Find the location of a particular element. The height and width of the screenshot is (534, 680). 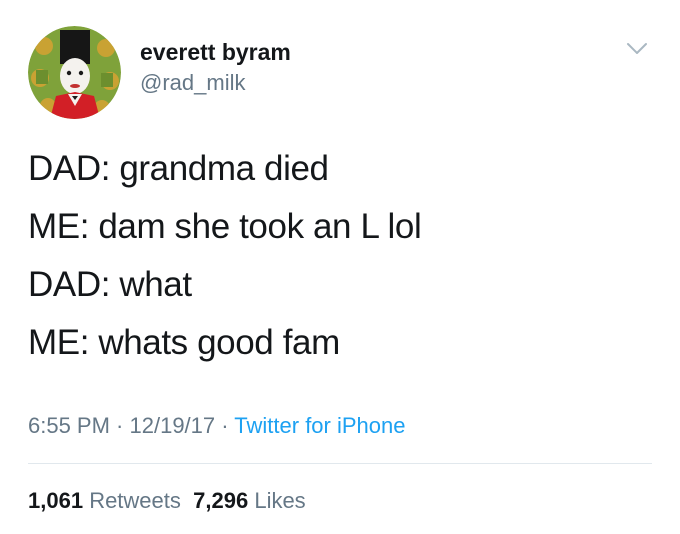

chevron-down-icon is located at coordinates (637, 49).